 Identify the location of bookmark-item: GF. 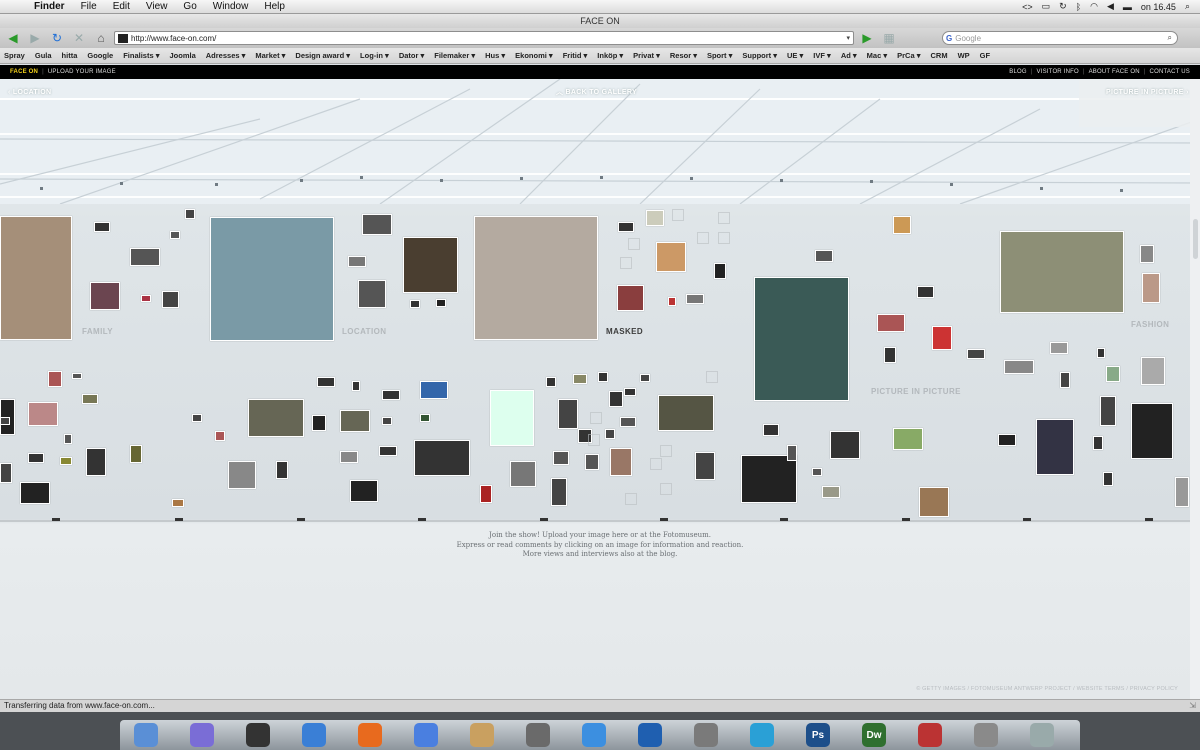
(985, 55).